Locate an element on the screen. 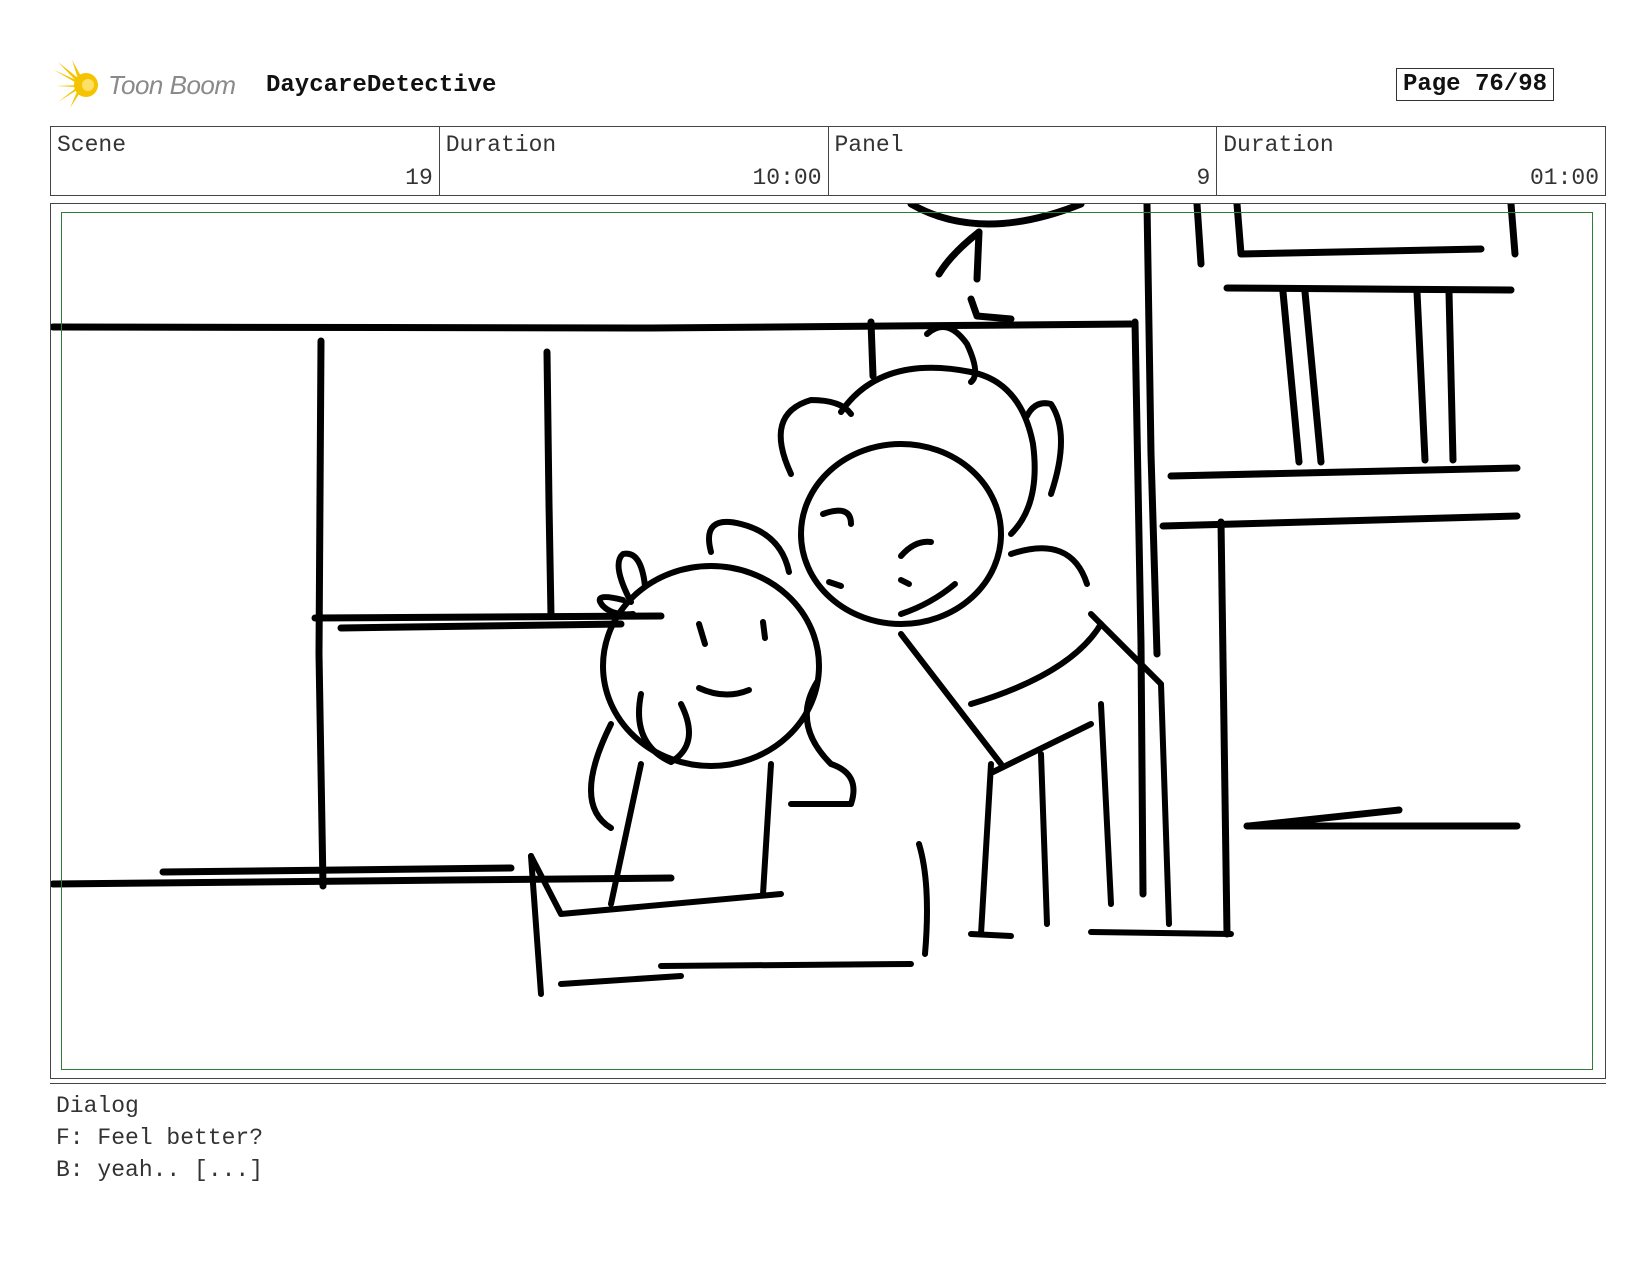 Image resolution: width=1648 pixels, height=1276 pixels. scene-value: 19 is located at coordinates (419, 178).